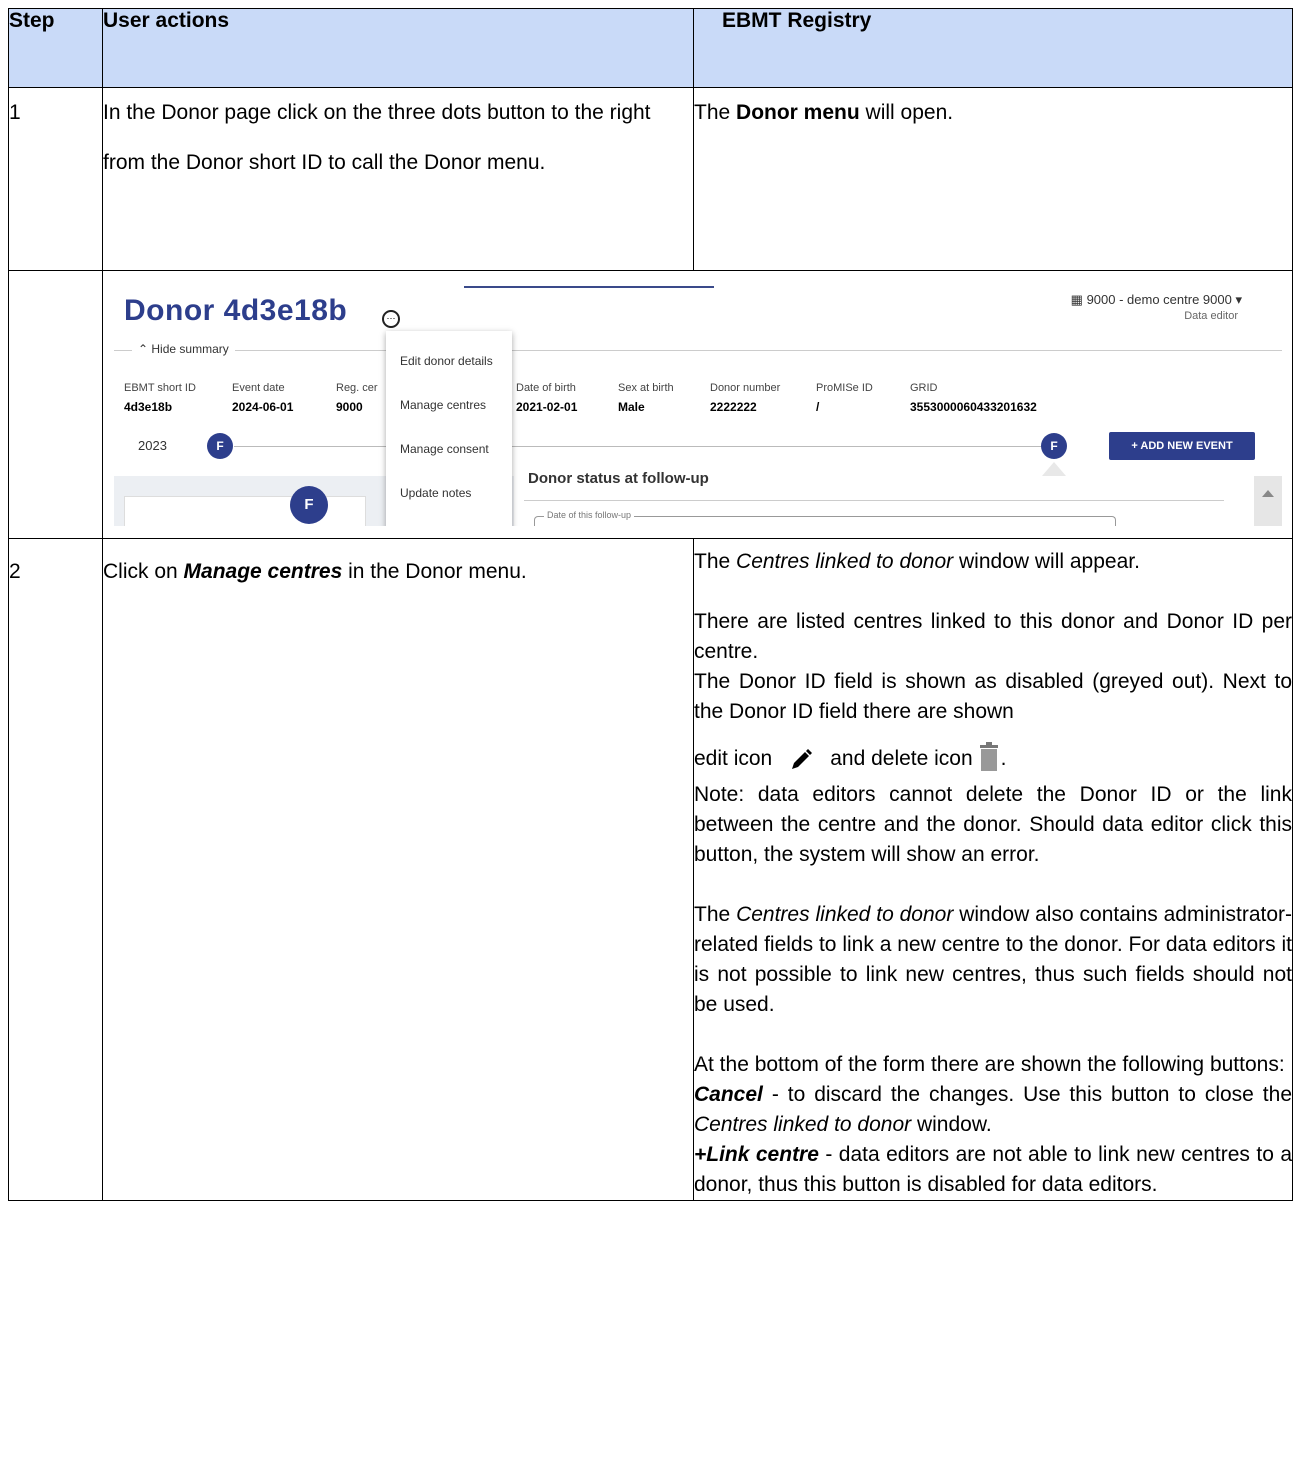 The image size is (1297, 1470). Describe the element at coordinates (245, 511) in the screenshot. I see `event-card` at that location.